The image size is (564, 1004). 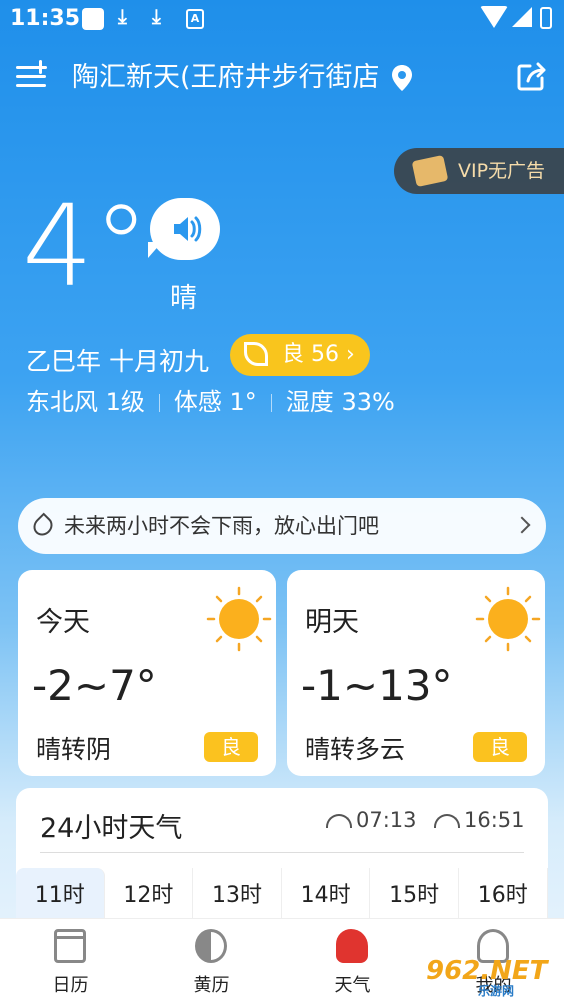 What do you see at coordinates (195, 19) in the screenshot?
I see `keyboard-icon: A` at bounding box center [195, 19].